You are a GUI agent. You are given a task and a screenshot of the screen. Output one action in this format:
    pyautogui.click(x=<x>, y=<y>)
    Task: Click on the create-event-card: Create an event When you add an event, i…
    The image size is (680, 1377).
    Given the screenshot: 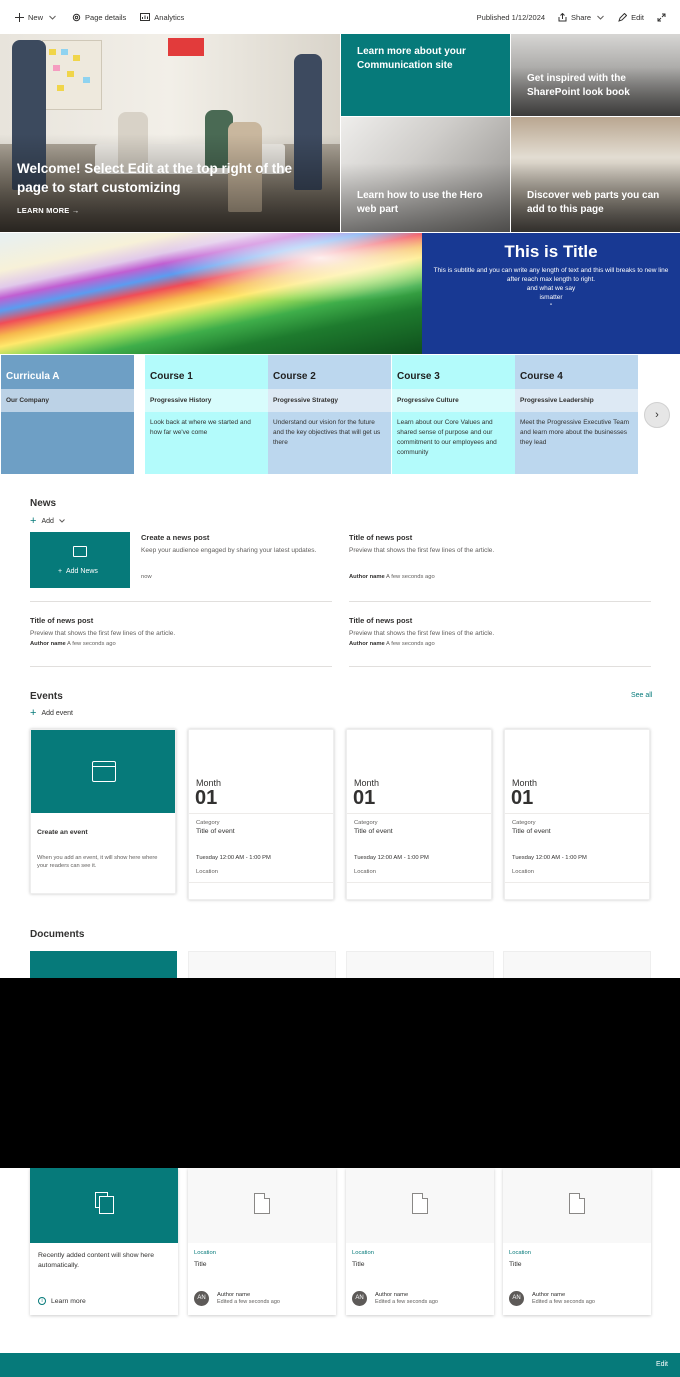 What is the action you would take?
    pyautogui.click(x=103, y=811)
    